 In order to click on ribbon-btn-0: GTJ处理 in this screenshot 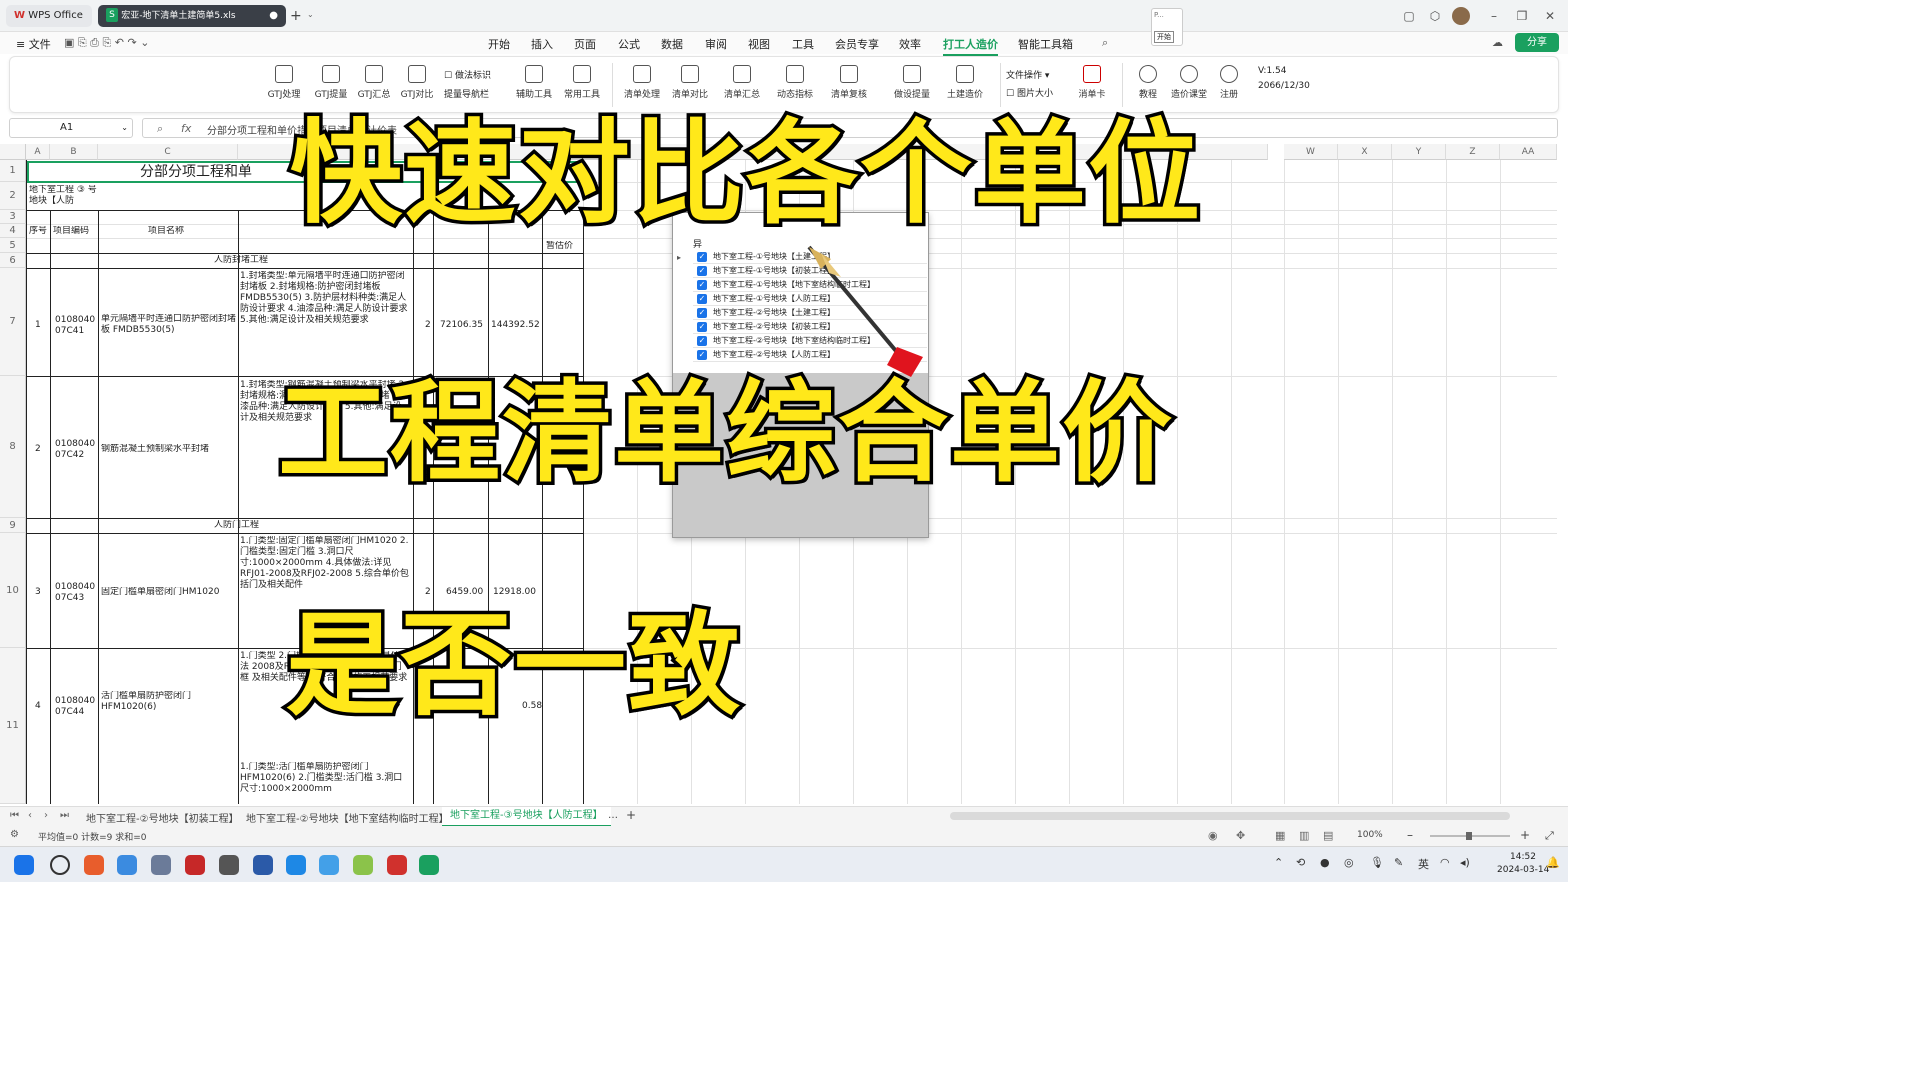, I will do `click(284, 86)`.